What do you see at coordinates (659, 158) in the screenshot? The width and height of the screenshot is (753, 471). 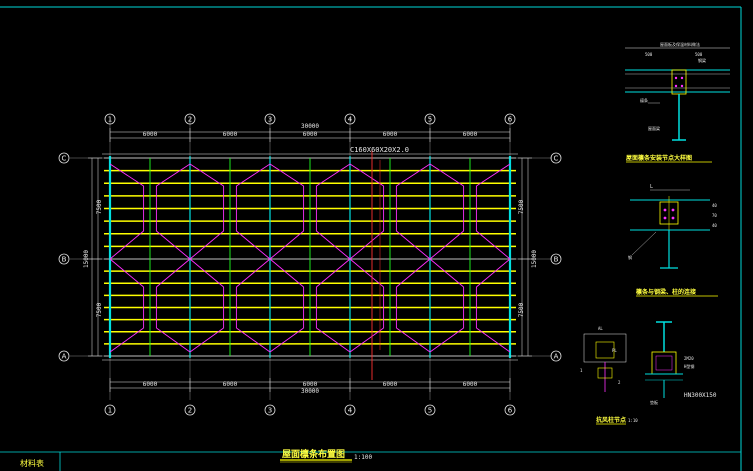 I see `detail1-title: 屋面檩条安装节点大样图` at bounding box center [659, 158].